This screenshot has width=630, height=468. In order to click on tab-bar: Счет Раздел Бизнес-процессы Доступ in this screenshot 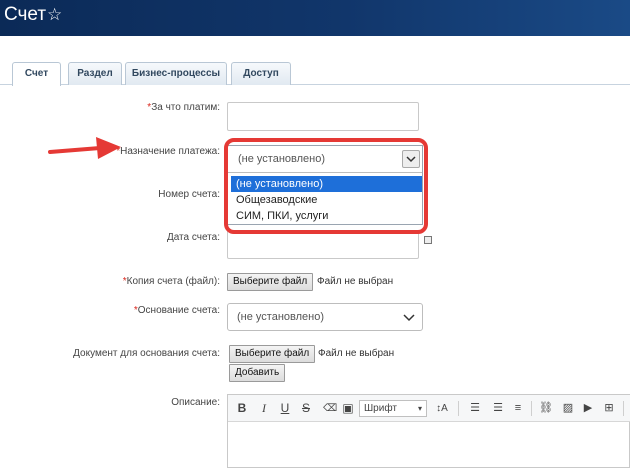, I will do `click(315, 74)`.